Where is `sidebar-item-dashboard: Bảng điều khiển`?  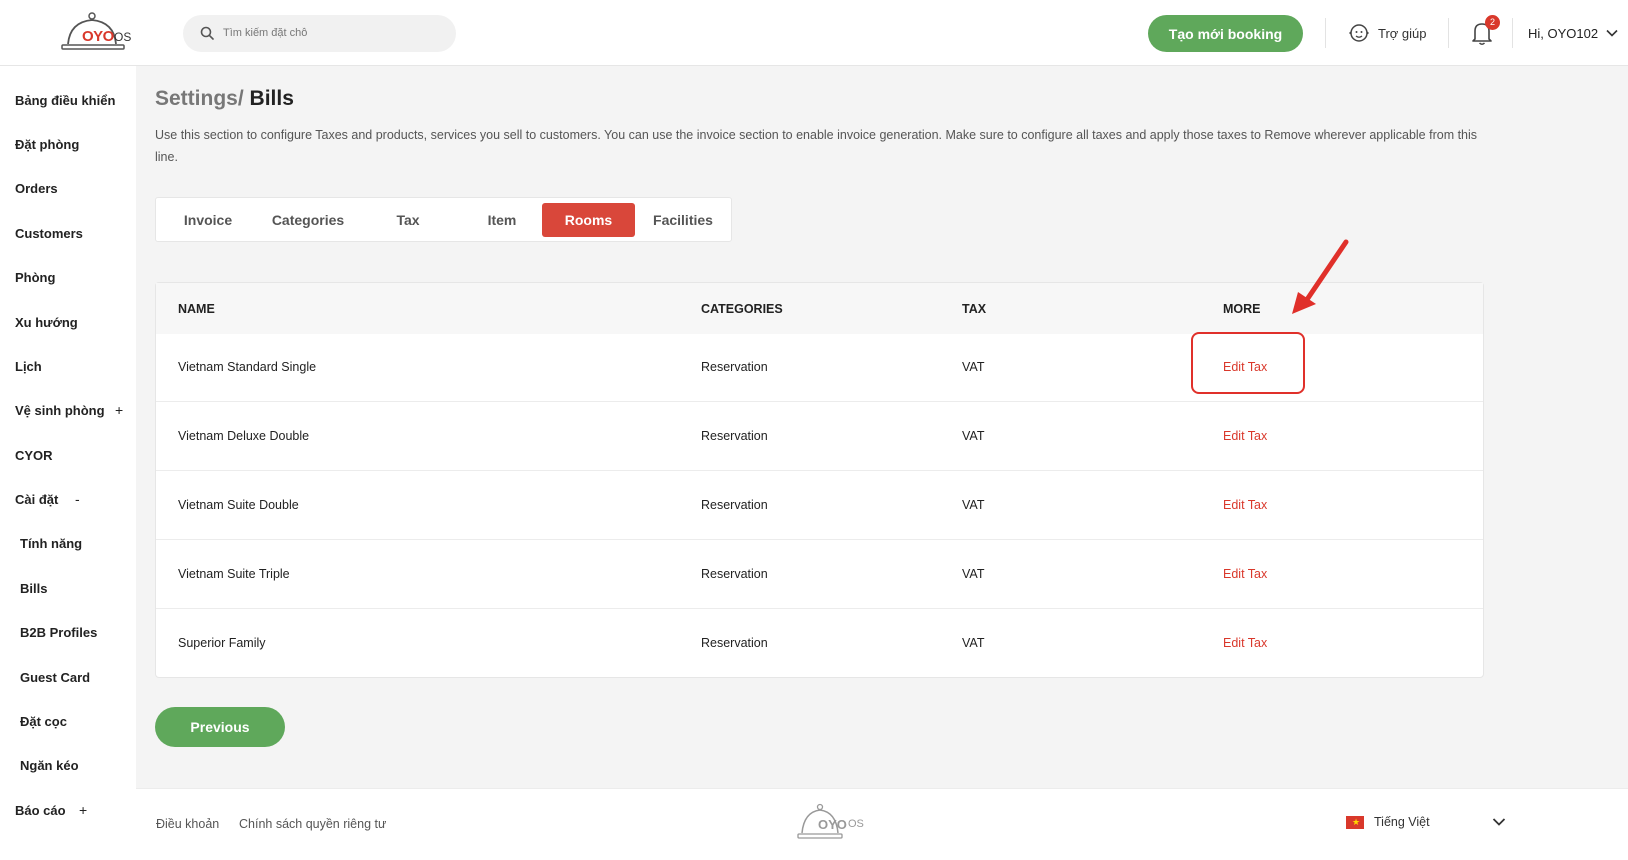 sidebar-item-dashboard: Bảng điều khiển is located at coordinates (65, 100).